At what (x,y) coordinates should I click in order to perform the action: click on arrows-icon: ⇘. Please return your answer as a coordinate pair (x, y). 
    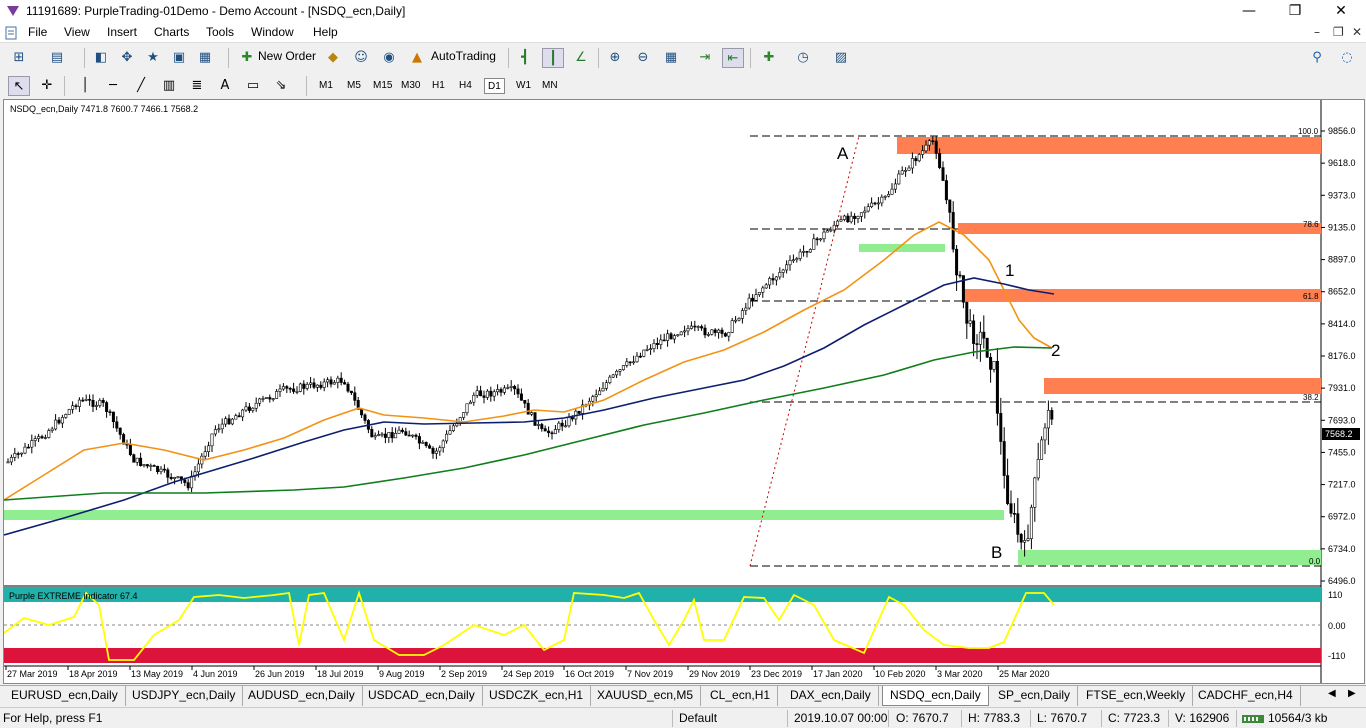
    Looking at the image, I should click on (281, 86).